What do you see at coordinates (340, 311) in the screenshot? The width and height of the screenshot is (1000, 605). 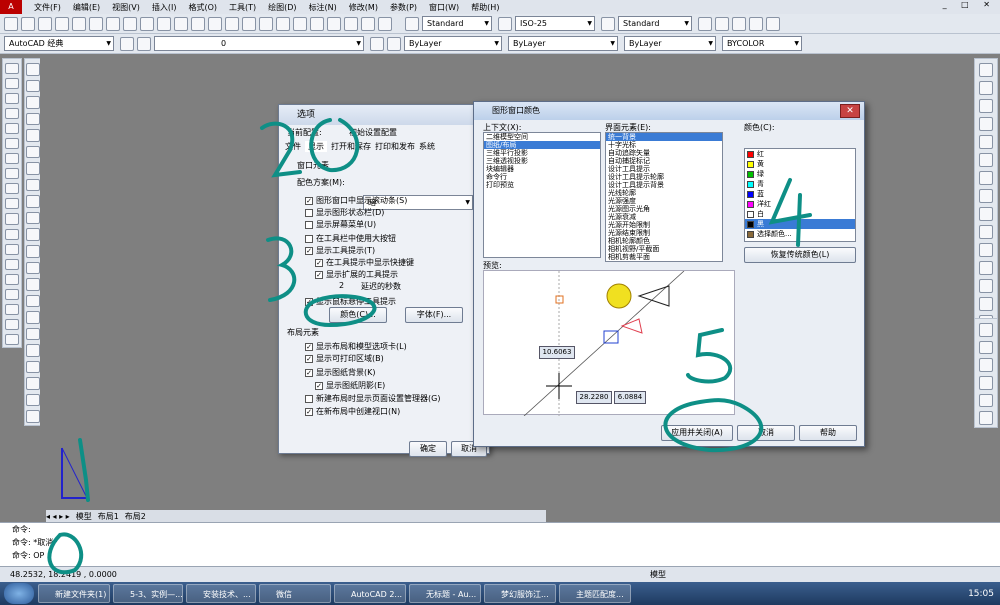 I see `annotation-3-circle` at bounding box center [340, 311].